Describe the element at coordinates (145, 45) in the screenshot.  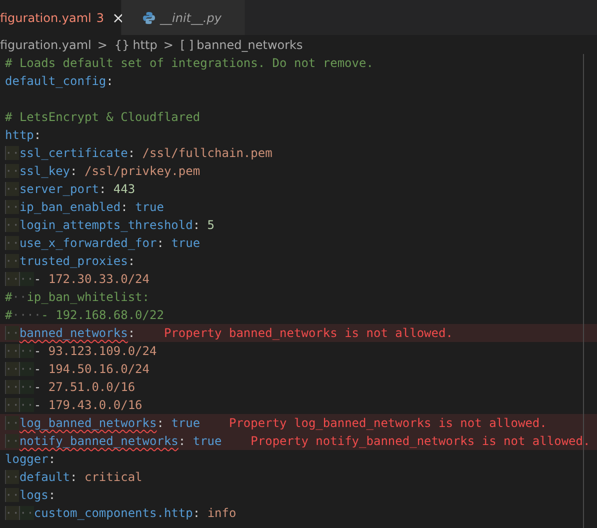
I see `breadcrumb-item: http` at that location.